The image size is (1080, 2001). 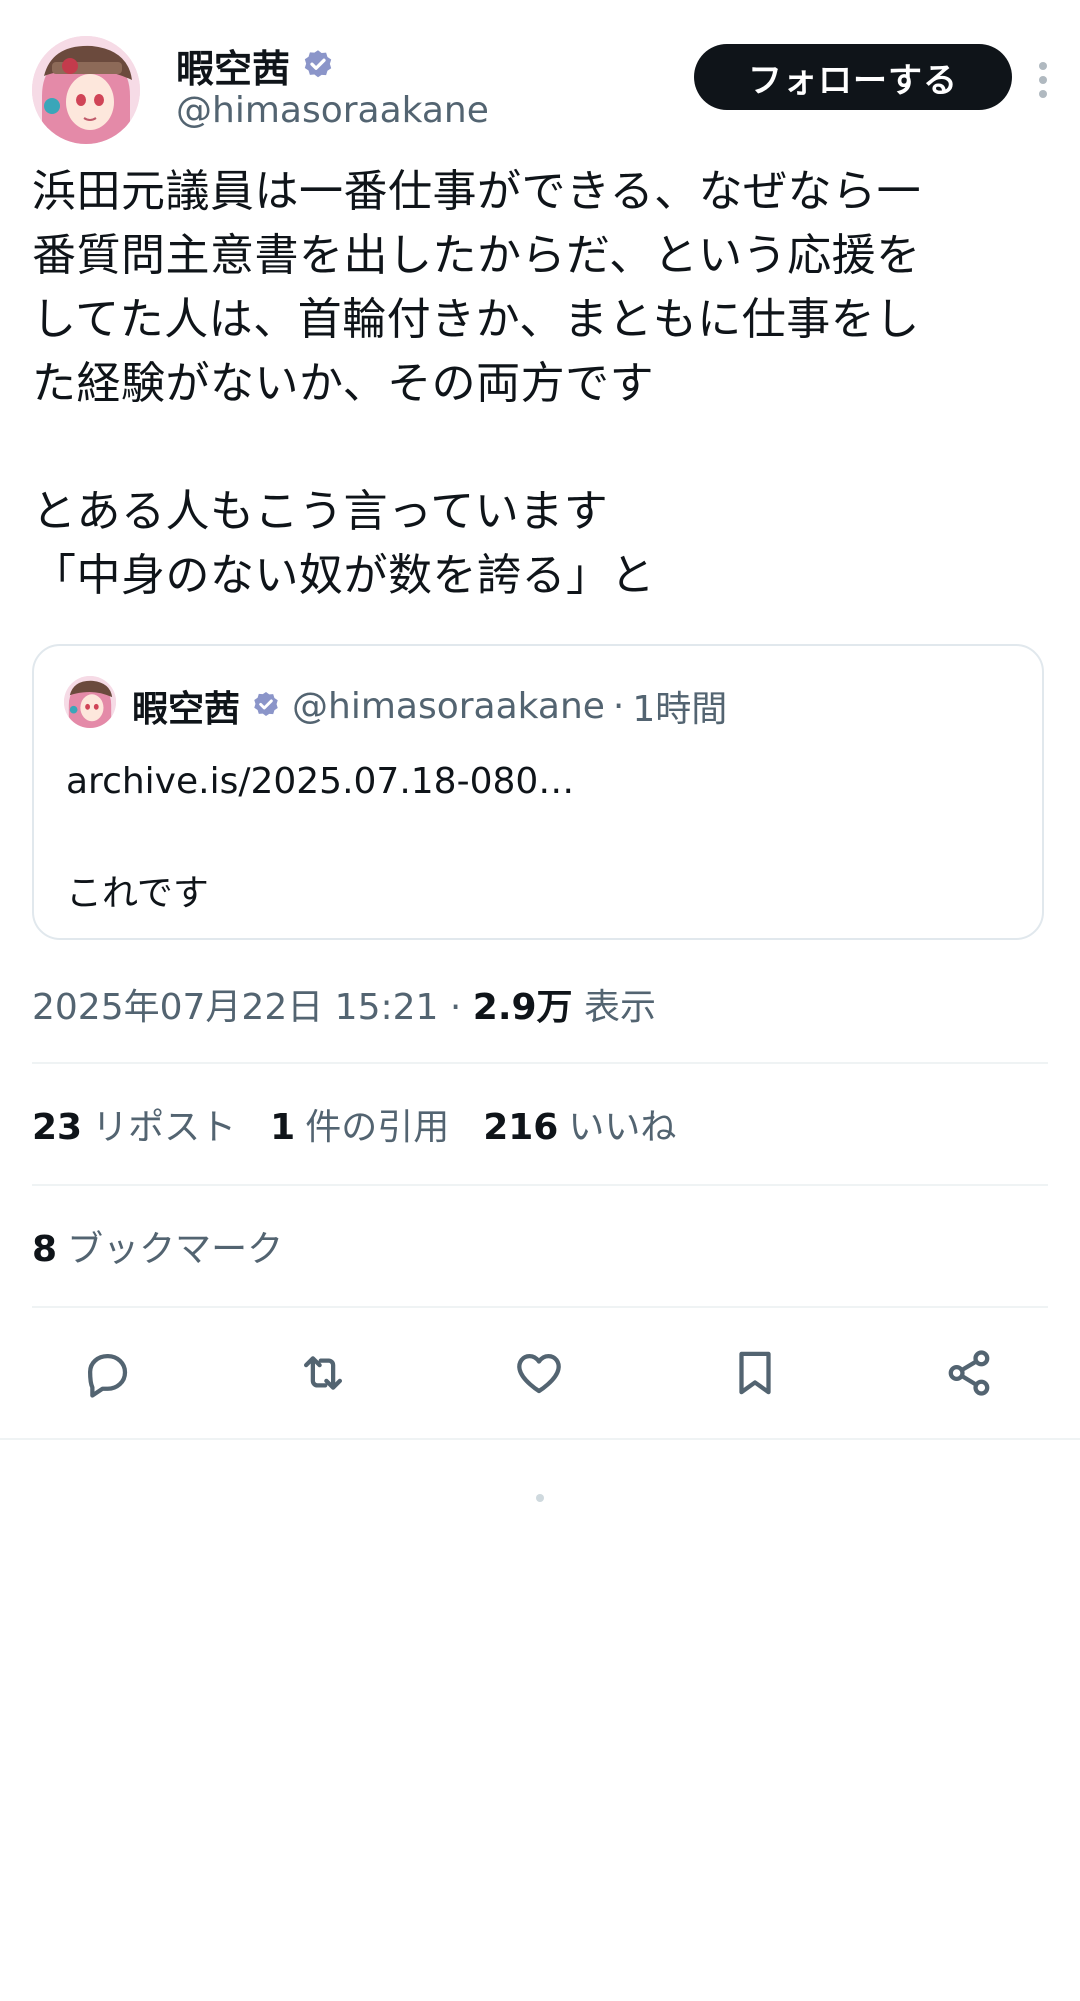 What do you see at coordinates (448, 706) in the screenshot?
I see `quoted-handle: @himasoraakane` at bounding box center [448, 706].